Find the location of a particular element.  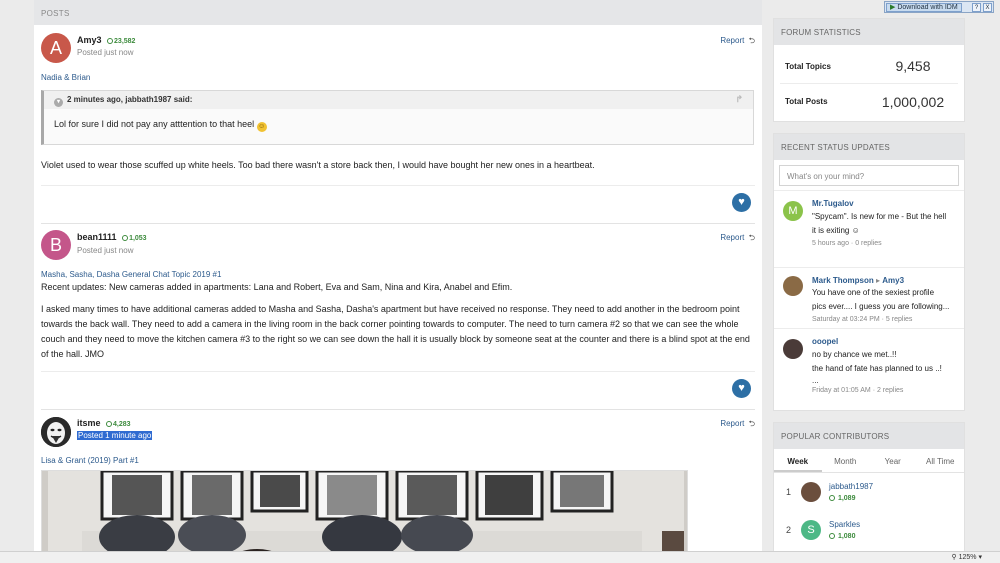

room-photo is located at coordinates (364, 511).